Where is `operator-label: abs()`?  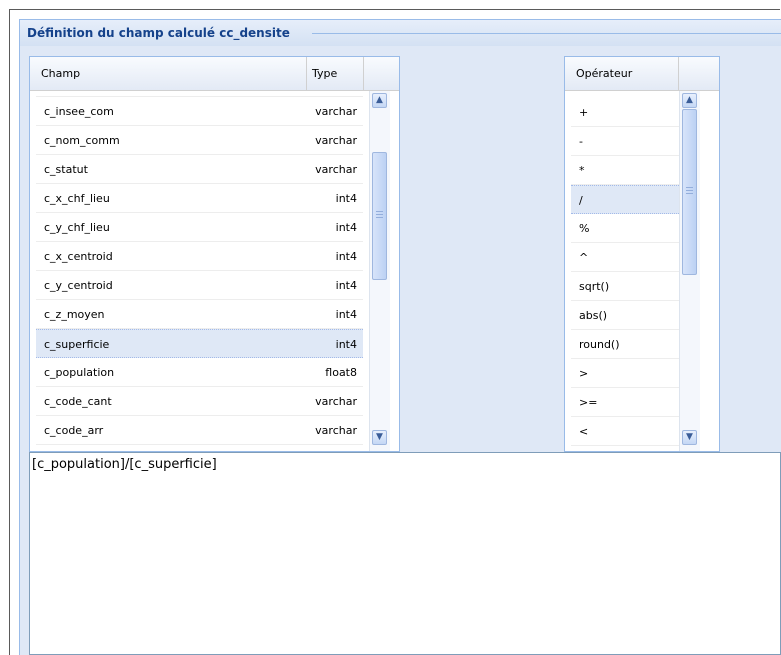 operator-label: abs() is located at coordinates (593, 315).